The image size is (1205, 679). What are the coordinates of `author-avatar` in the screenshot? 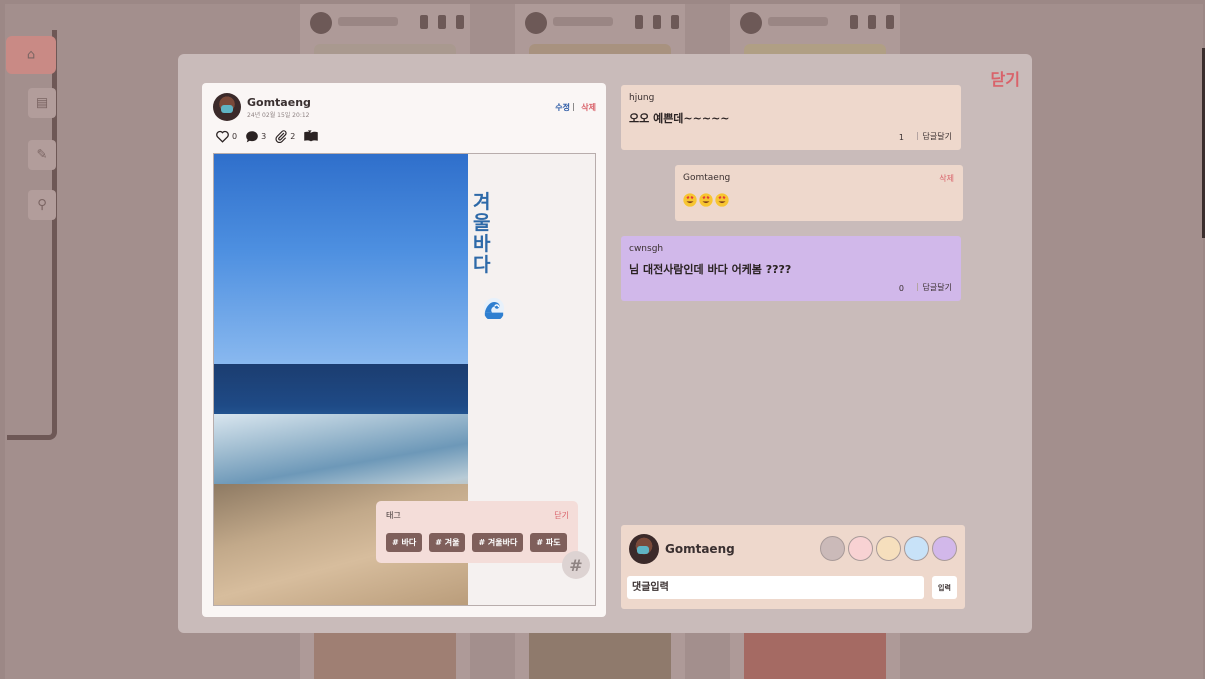 It's located at (227, 107).